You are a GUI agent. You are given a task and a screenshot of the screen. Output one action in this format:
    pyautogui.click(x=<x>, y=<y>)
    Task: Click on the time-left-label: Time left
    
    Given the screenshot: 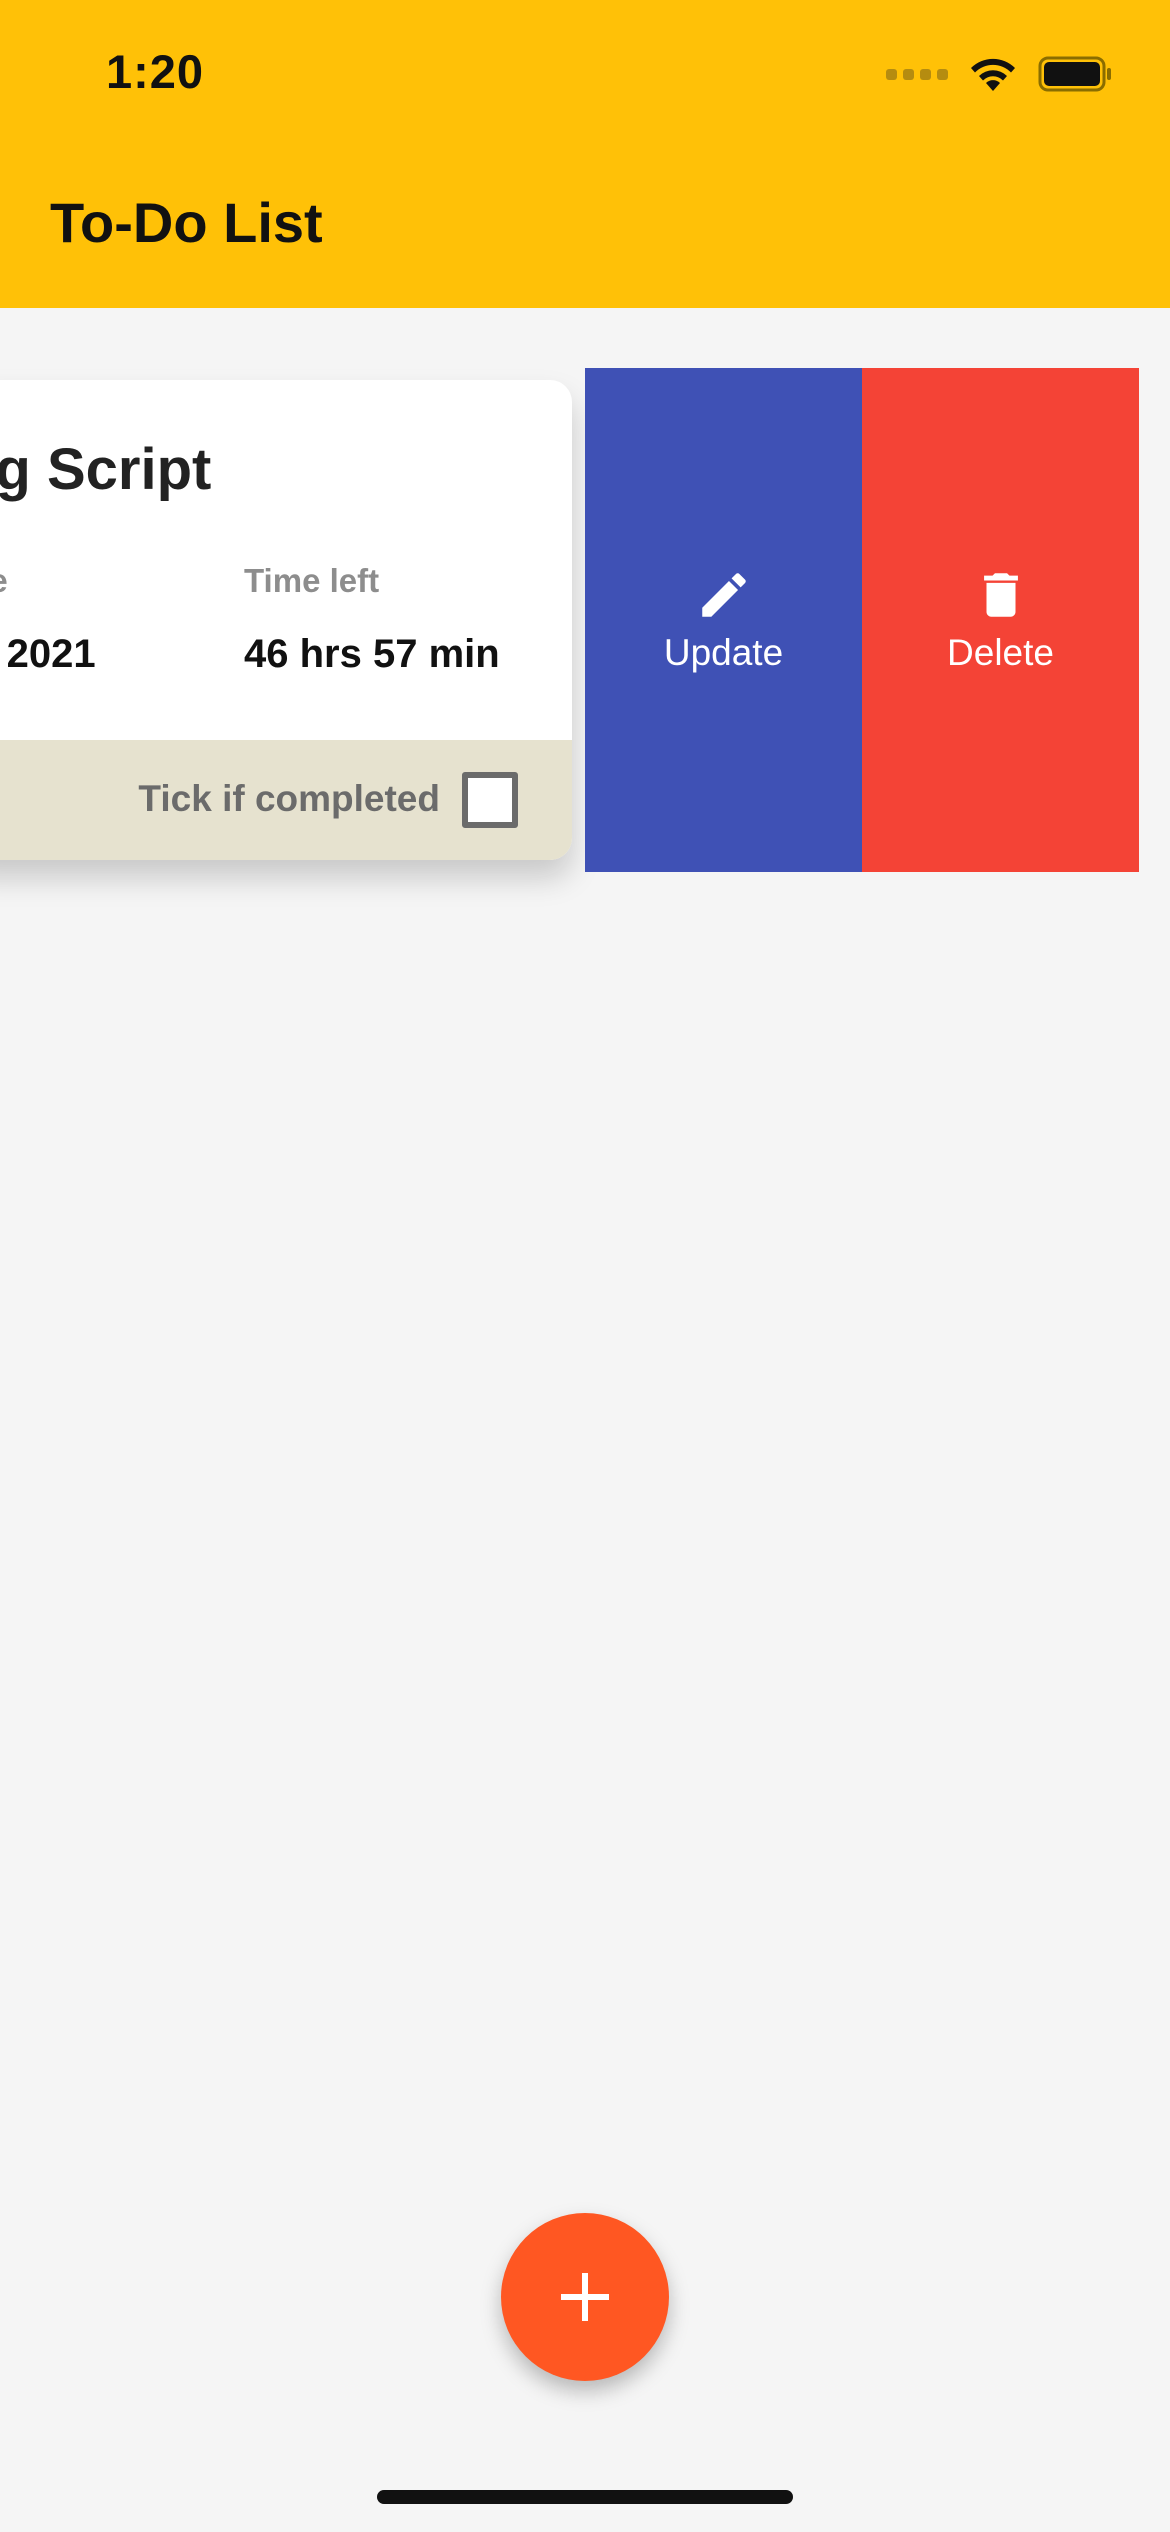 What is the action you would take?
    pyautogui.click(x=312, y=580)
    